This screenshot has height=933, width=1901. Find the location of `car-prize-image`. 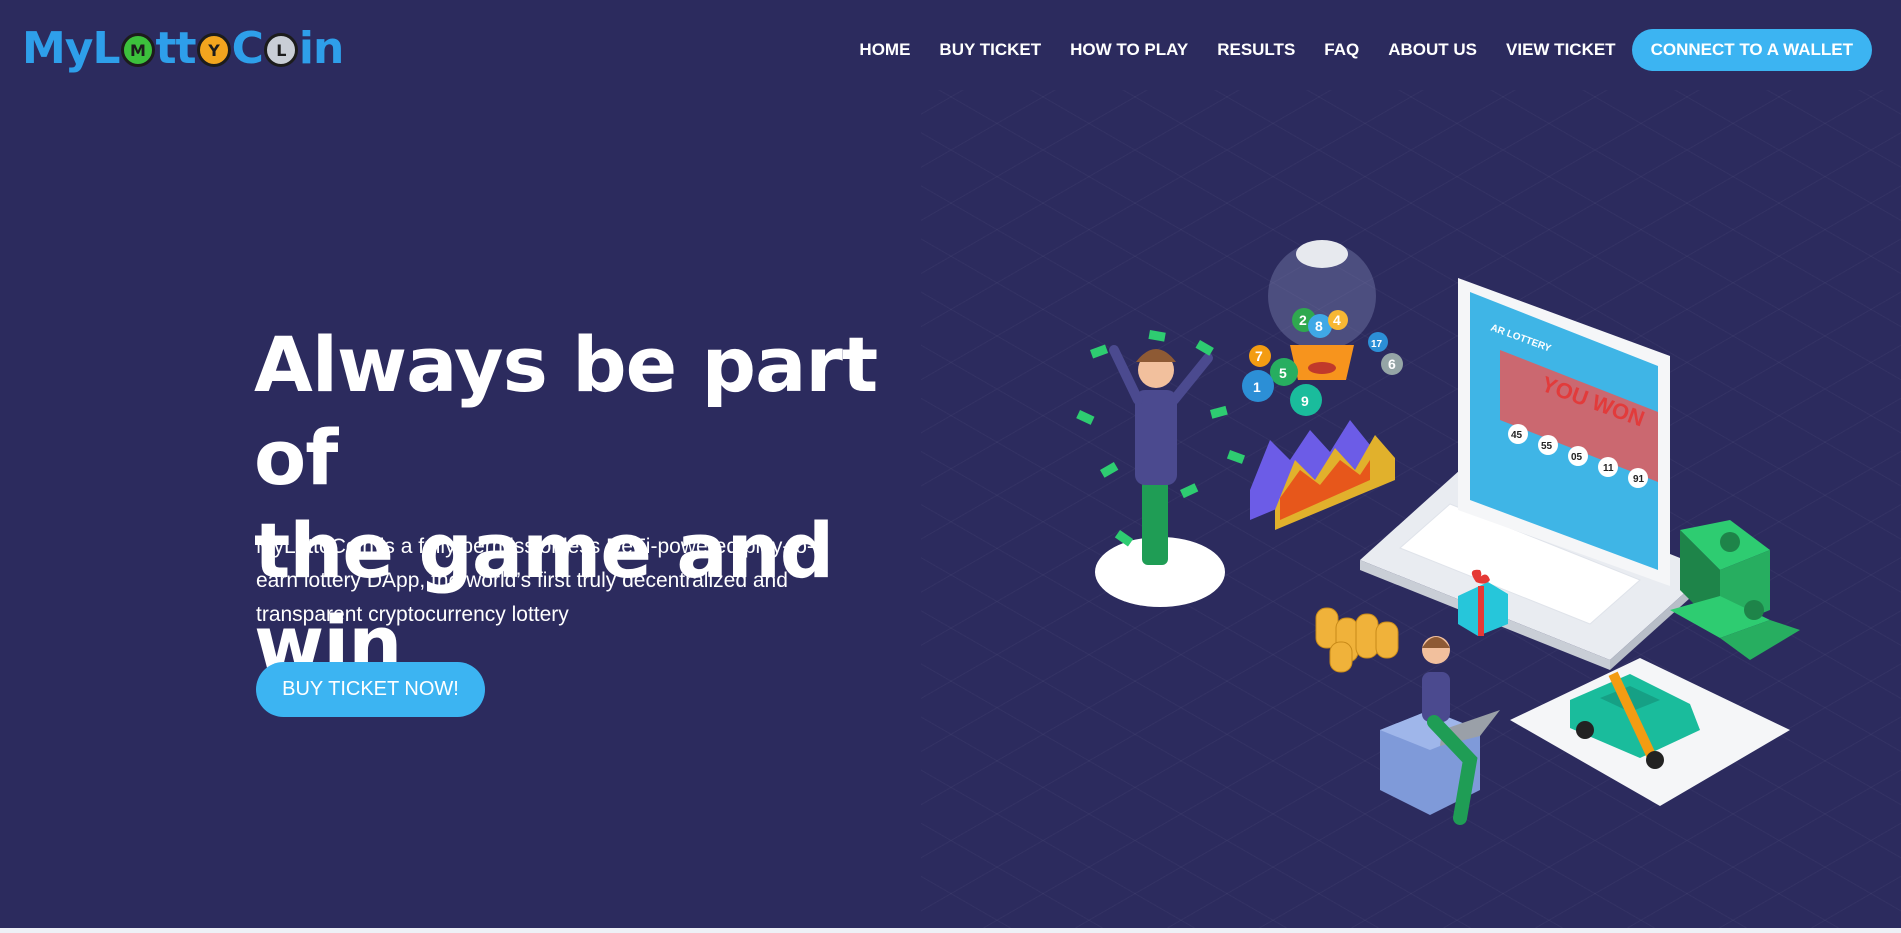

car-prize-image is located at coordinates (1650, 732).